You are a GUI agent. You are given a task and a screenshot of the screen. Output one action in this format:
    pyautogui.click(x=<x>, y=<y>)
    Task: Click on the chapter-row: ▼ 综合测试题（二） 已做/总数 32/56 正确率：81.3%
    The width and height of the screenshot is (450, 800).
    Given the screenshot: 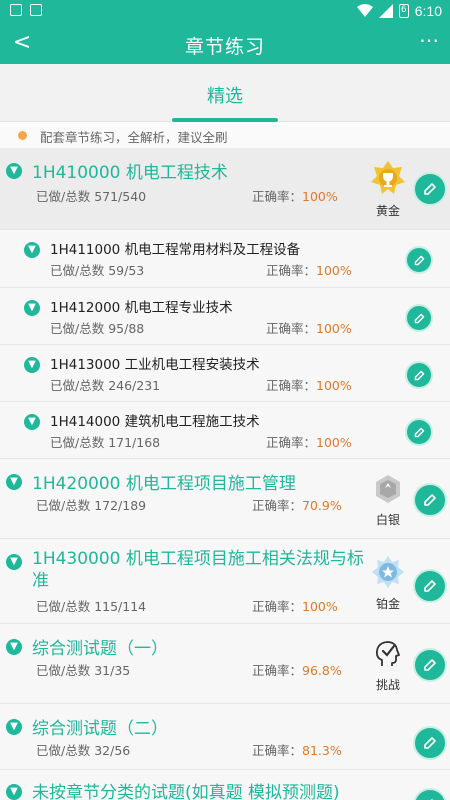 What is the action you would take?
    pyautogui.click(x=225, y=737)
    